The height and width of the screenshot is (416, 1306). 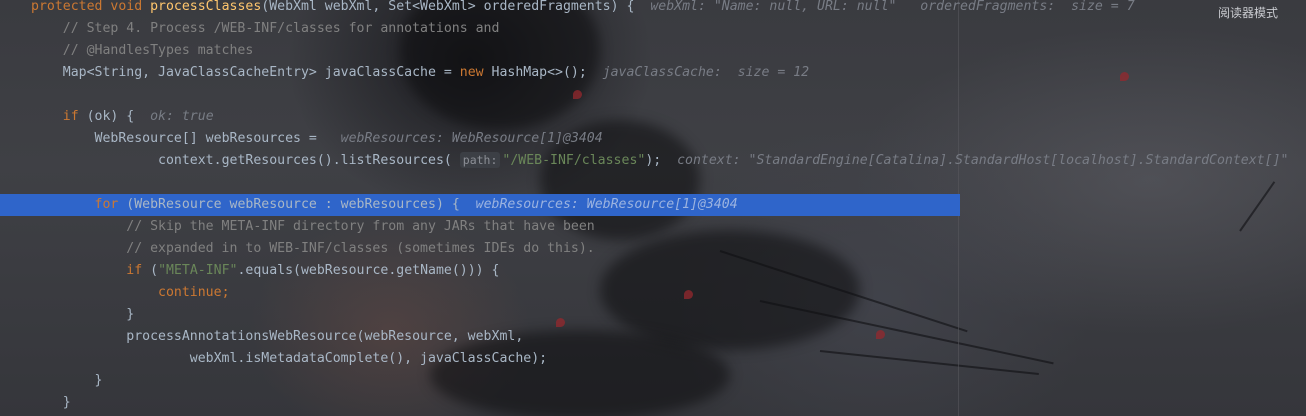 What do you see at coordinates (110, 204) in the screenshot?
I see `keyword-token: for` at bounding box center [110, 204].